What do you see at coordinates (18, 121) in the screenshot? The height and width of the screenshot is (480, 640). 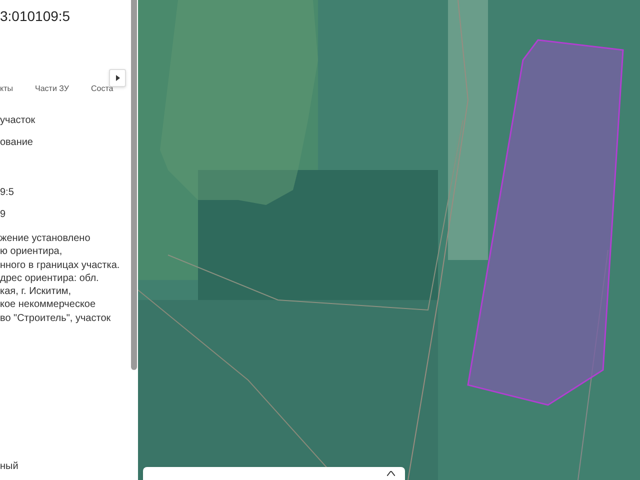 I see `field-value: участок` at bounding box center [18, 121].